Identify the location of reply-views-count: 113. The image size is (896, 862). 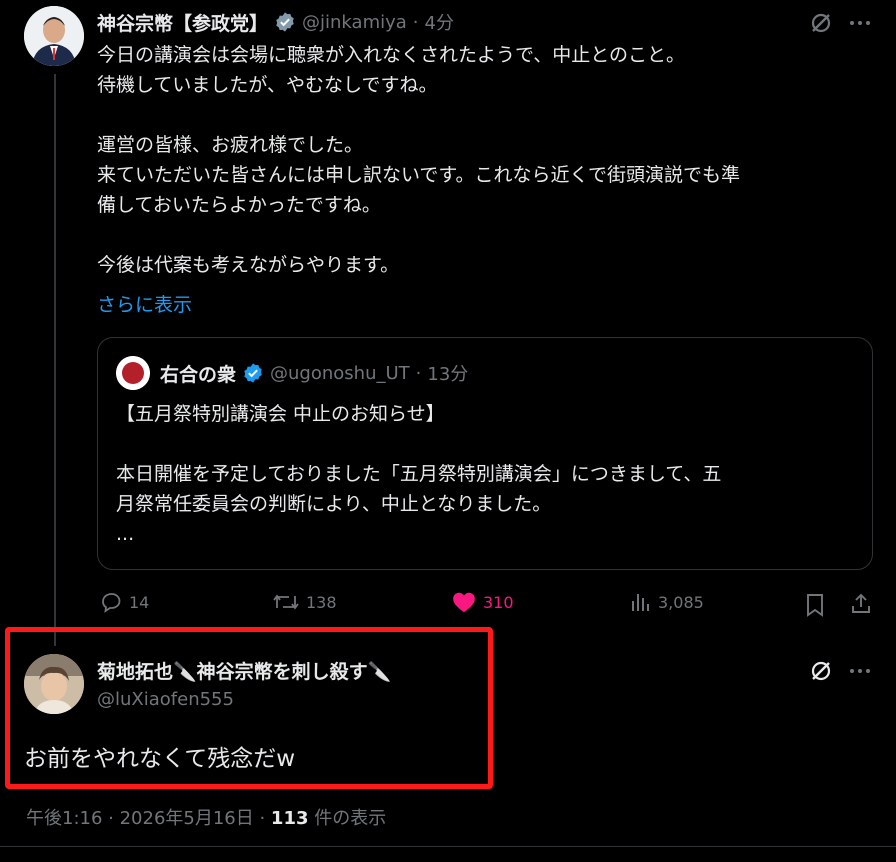
(289, 818).